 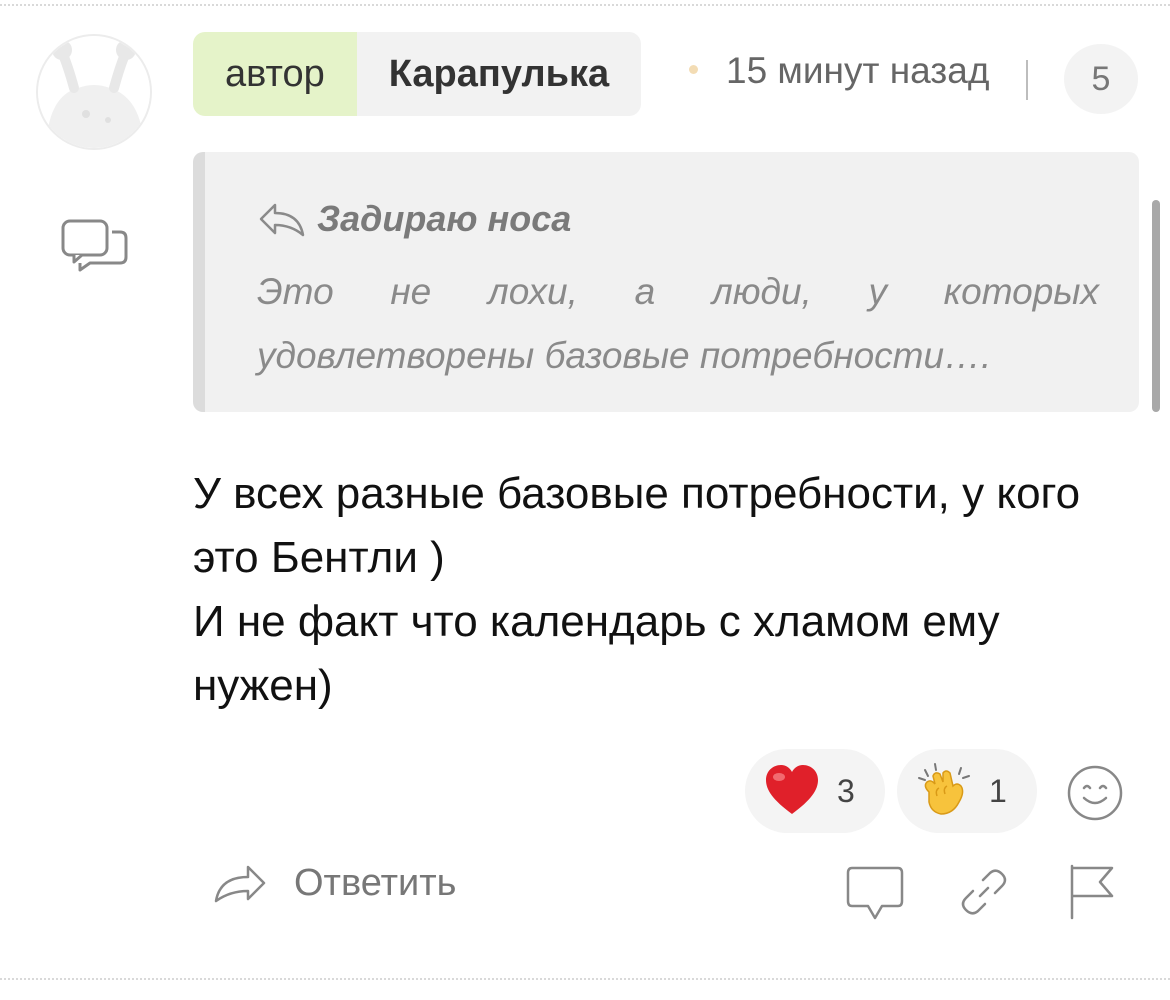 I want to click on author-name: Карапулька, so click(x=499, y=74).